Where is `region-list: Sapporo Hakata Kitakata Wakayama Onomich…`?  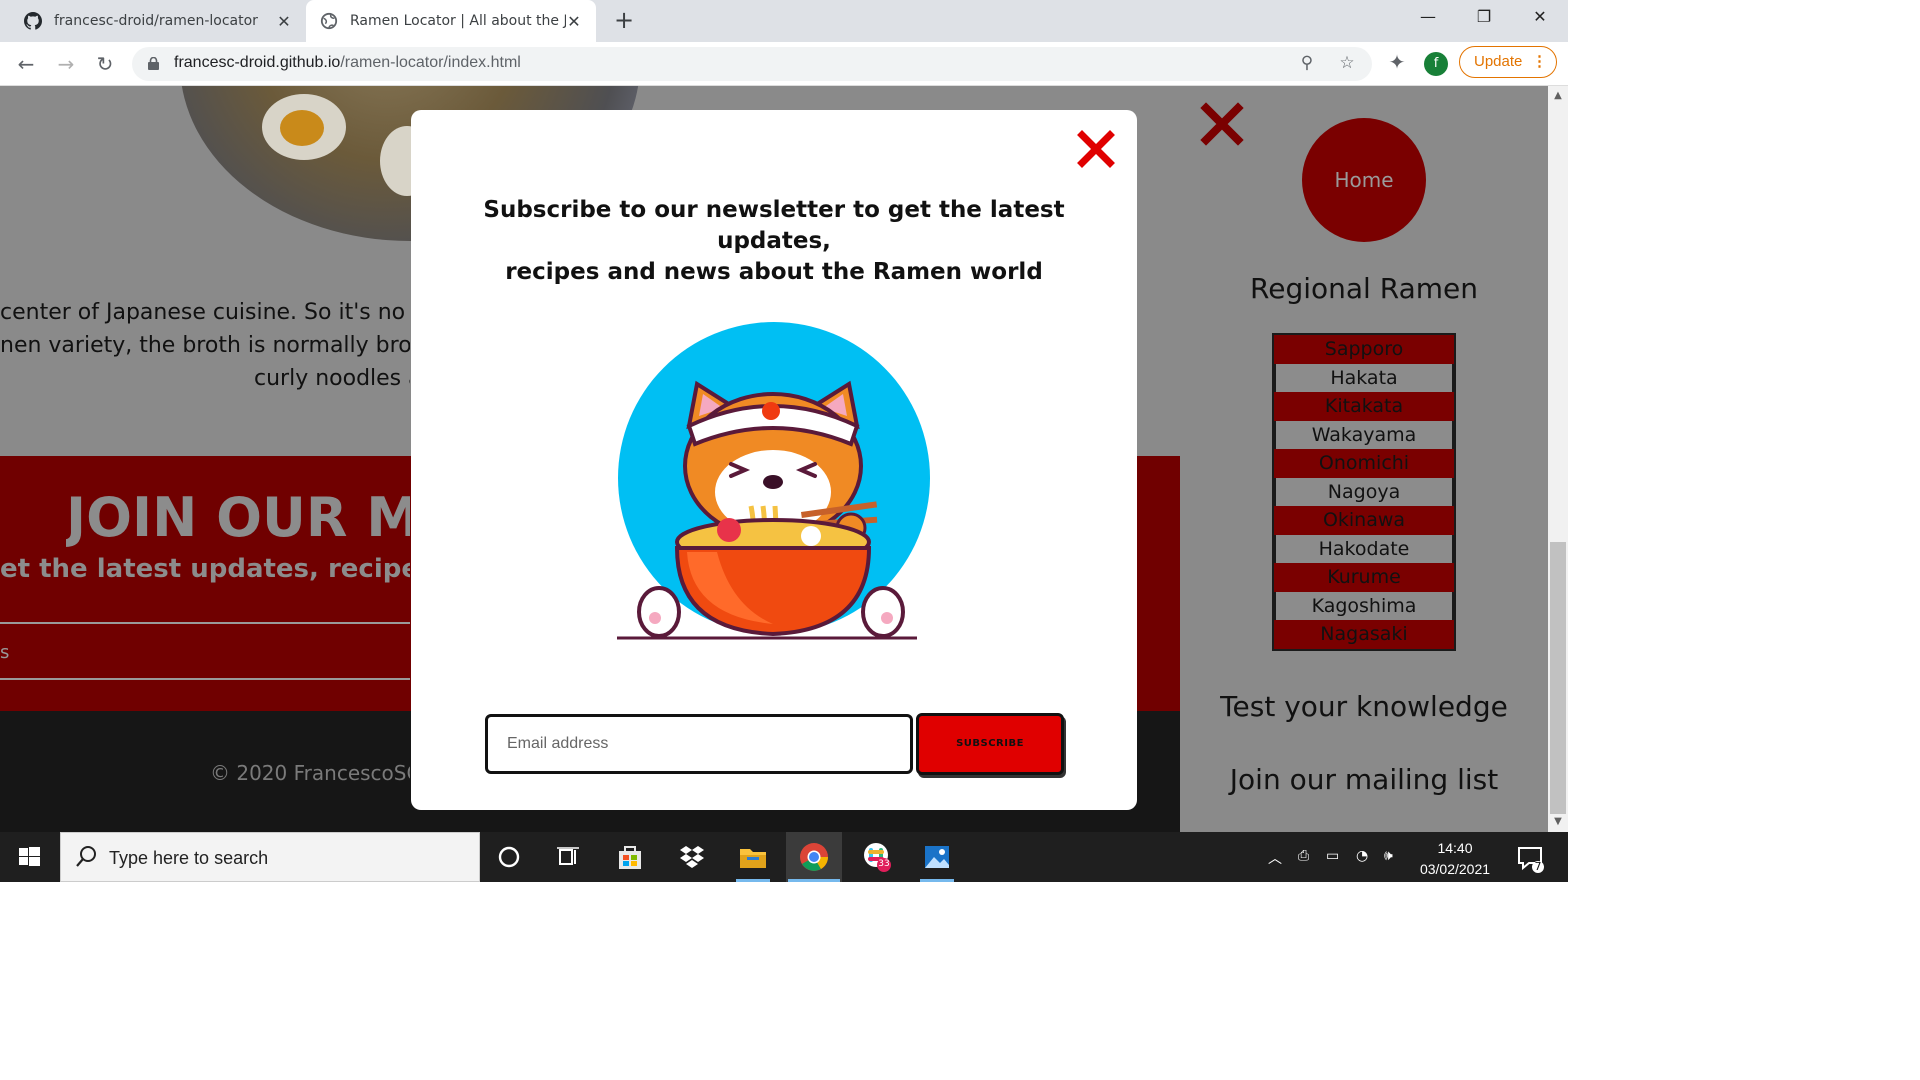 region-list: Sapporo Hakata Kitakata Wakayama Onomich… is located at coordinates (1364, 492).